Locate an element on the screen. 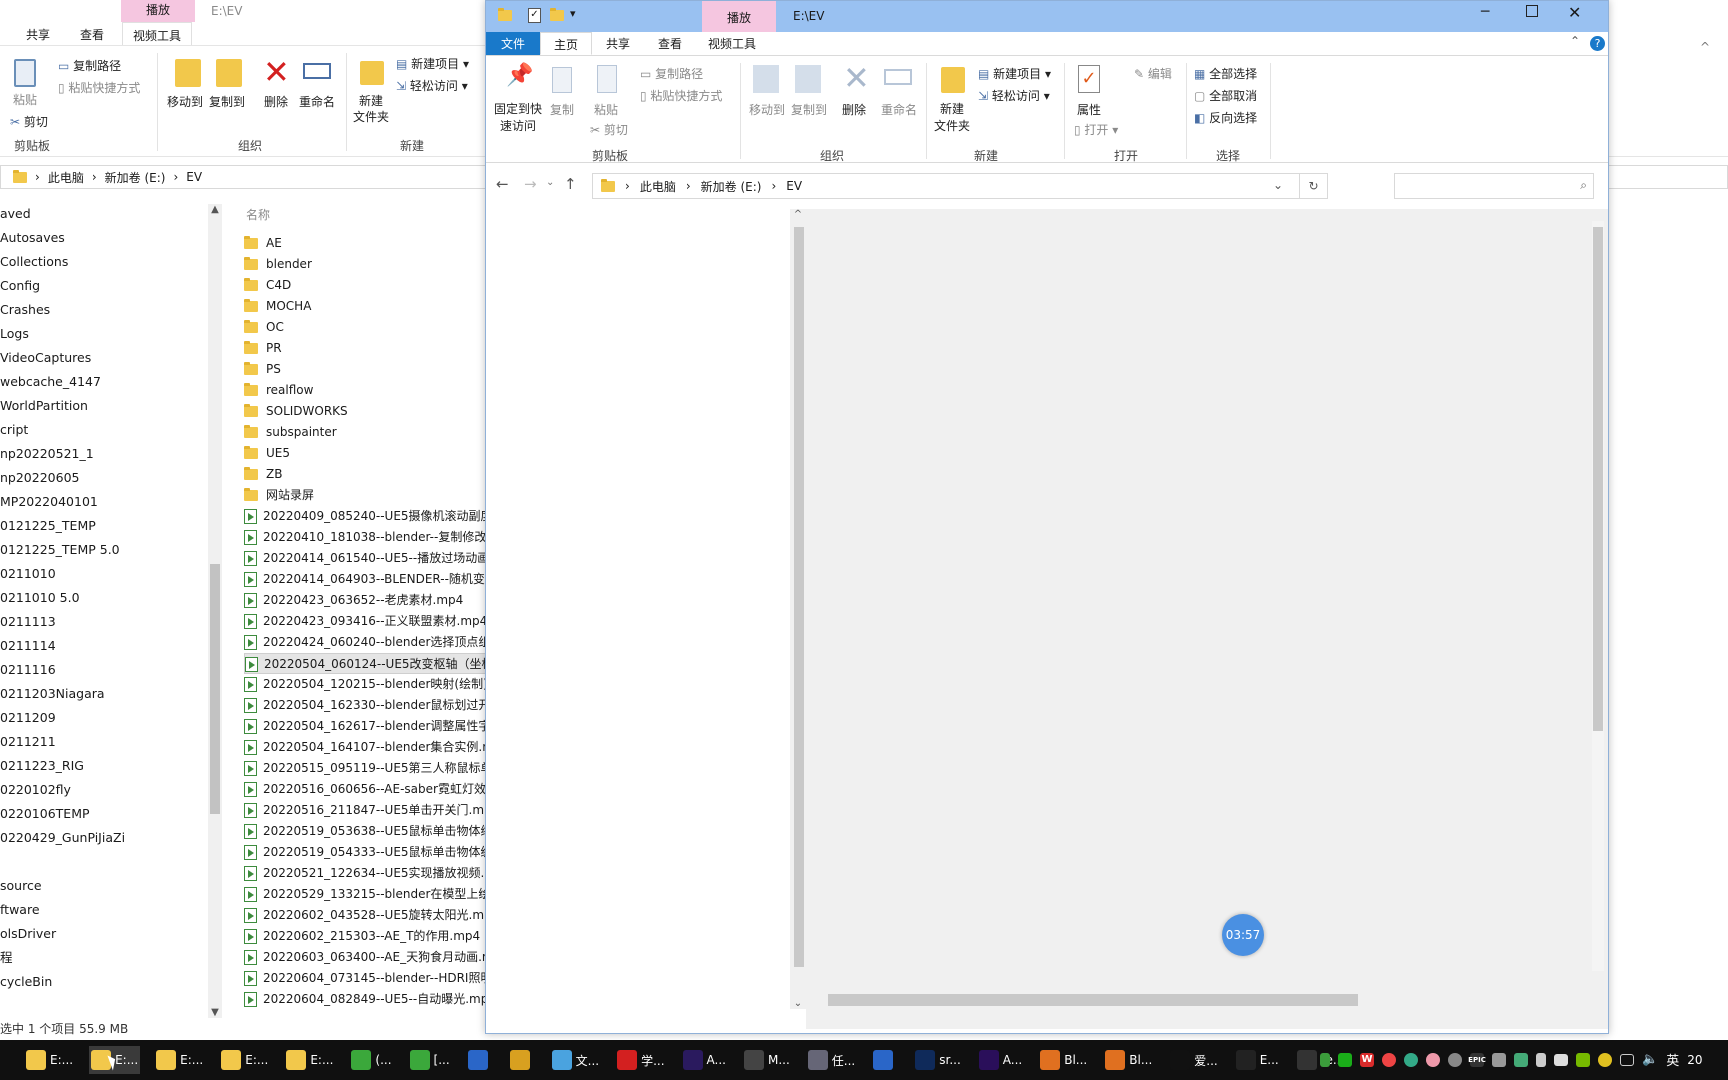 Image resolution: width=1728 pixels, height=1080 pixels. list-item: PR is located at coordinates (367, 348).